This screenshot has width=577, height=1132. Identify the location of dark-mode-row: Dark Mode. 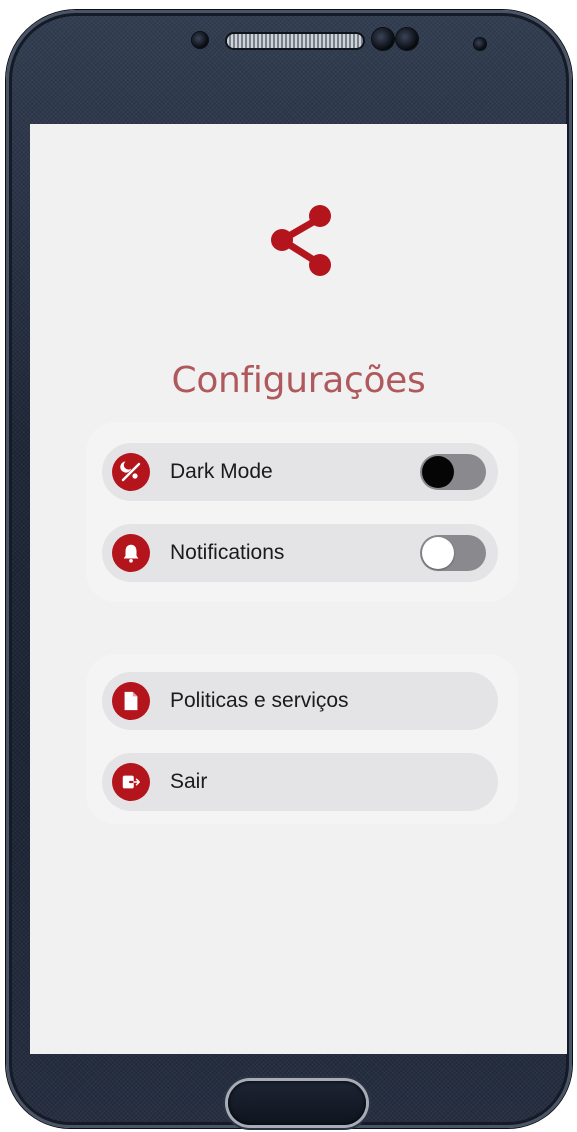
(300, 472).